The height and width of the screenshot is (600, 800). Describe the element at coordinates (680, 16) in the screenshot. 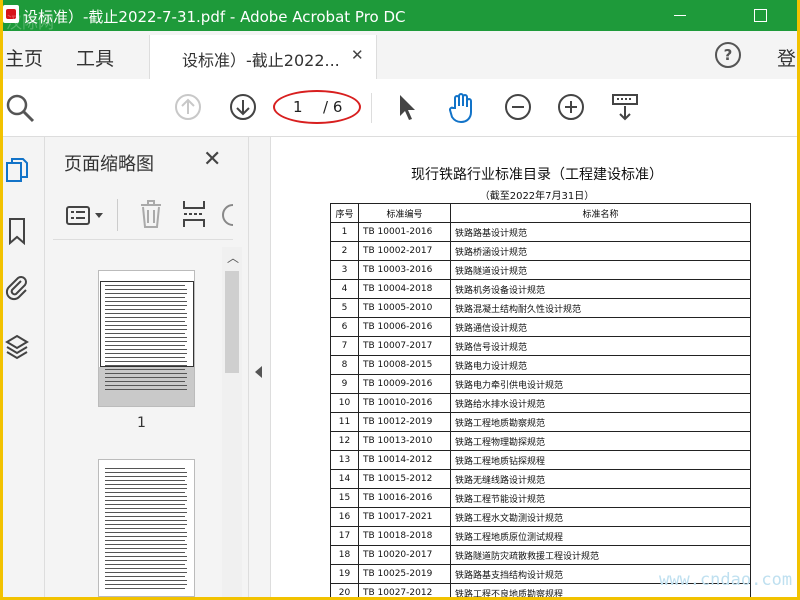

I see `minimize-button` at that location.